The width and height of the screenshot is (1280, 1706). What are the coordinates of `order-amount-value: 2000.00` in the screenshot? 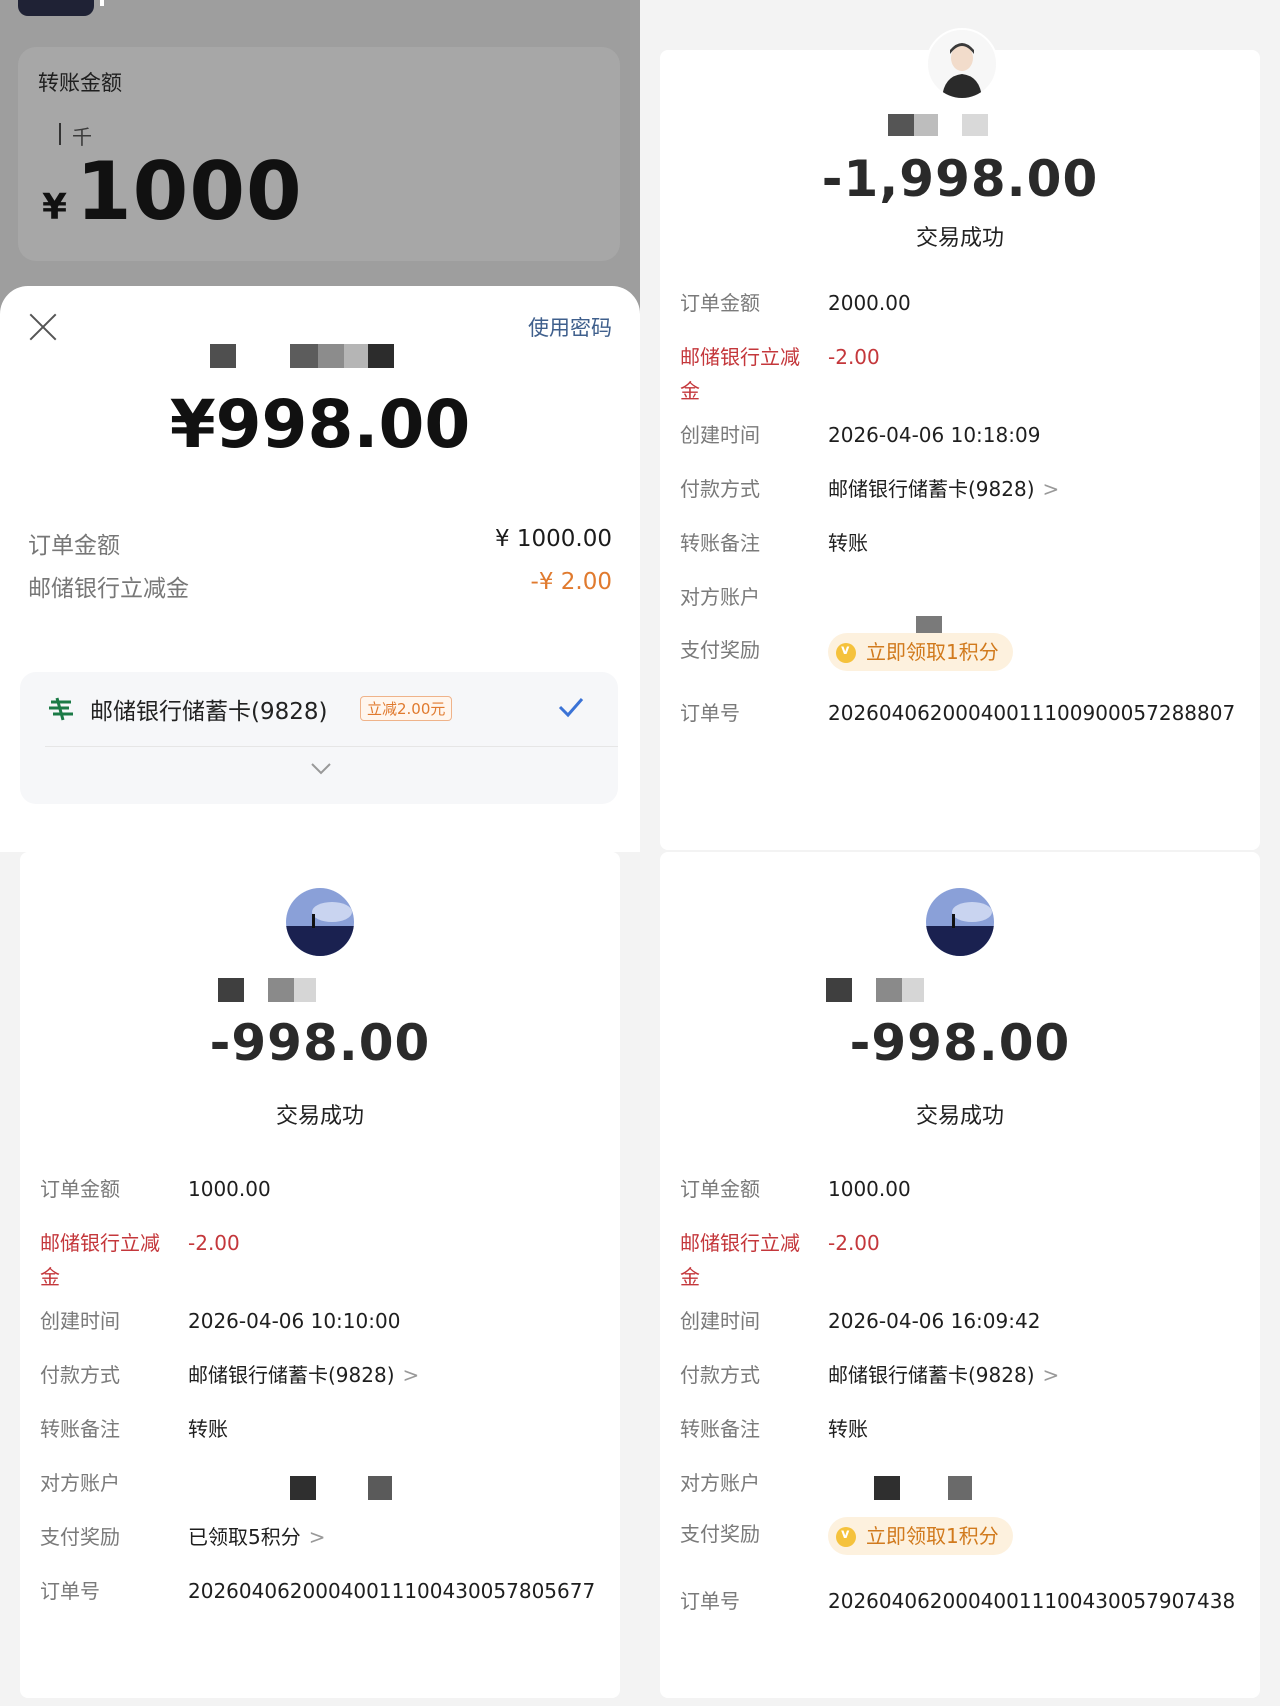 It's located at (869, 303).